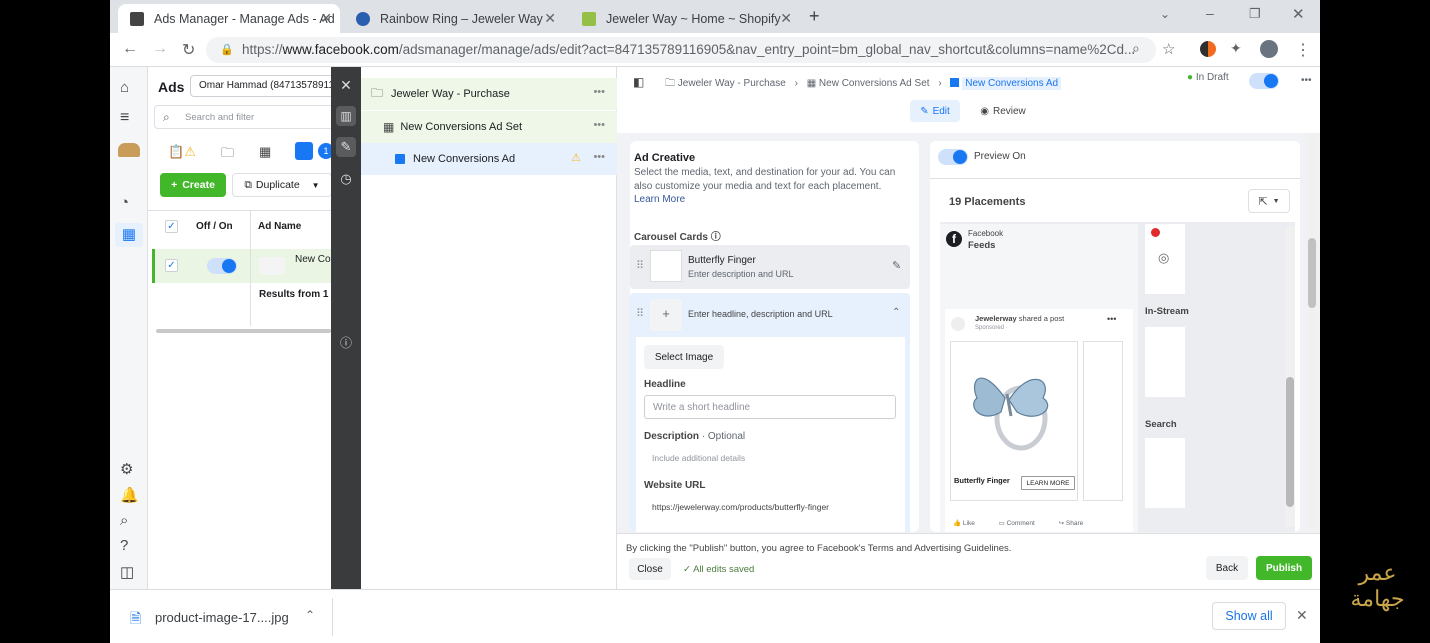 This screenshot has width=1430, height=643. I want to click on instream-preview, so click(1165, 362).